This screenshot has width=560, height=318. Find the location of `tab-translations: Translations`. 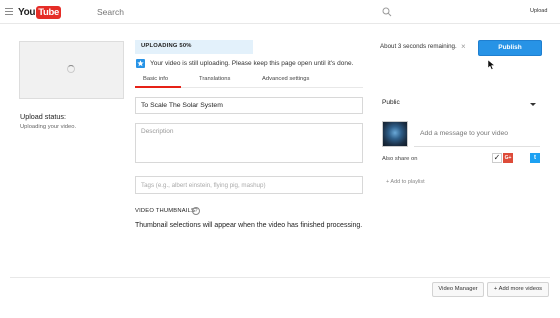

tab-translations: Translations is located at coordinates (214, 79).